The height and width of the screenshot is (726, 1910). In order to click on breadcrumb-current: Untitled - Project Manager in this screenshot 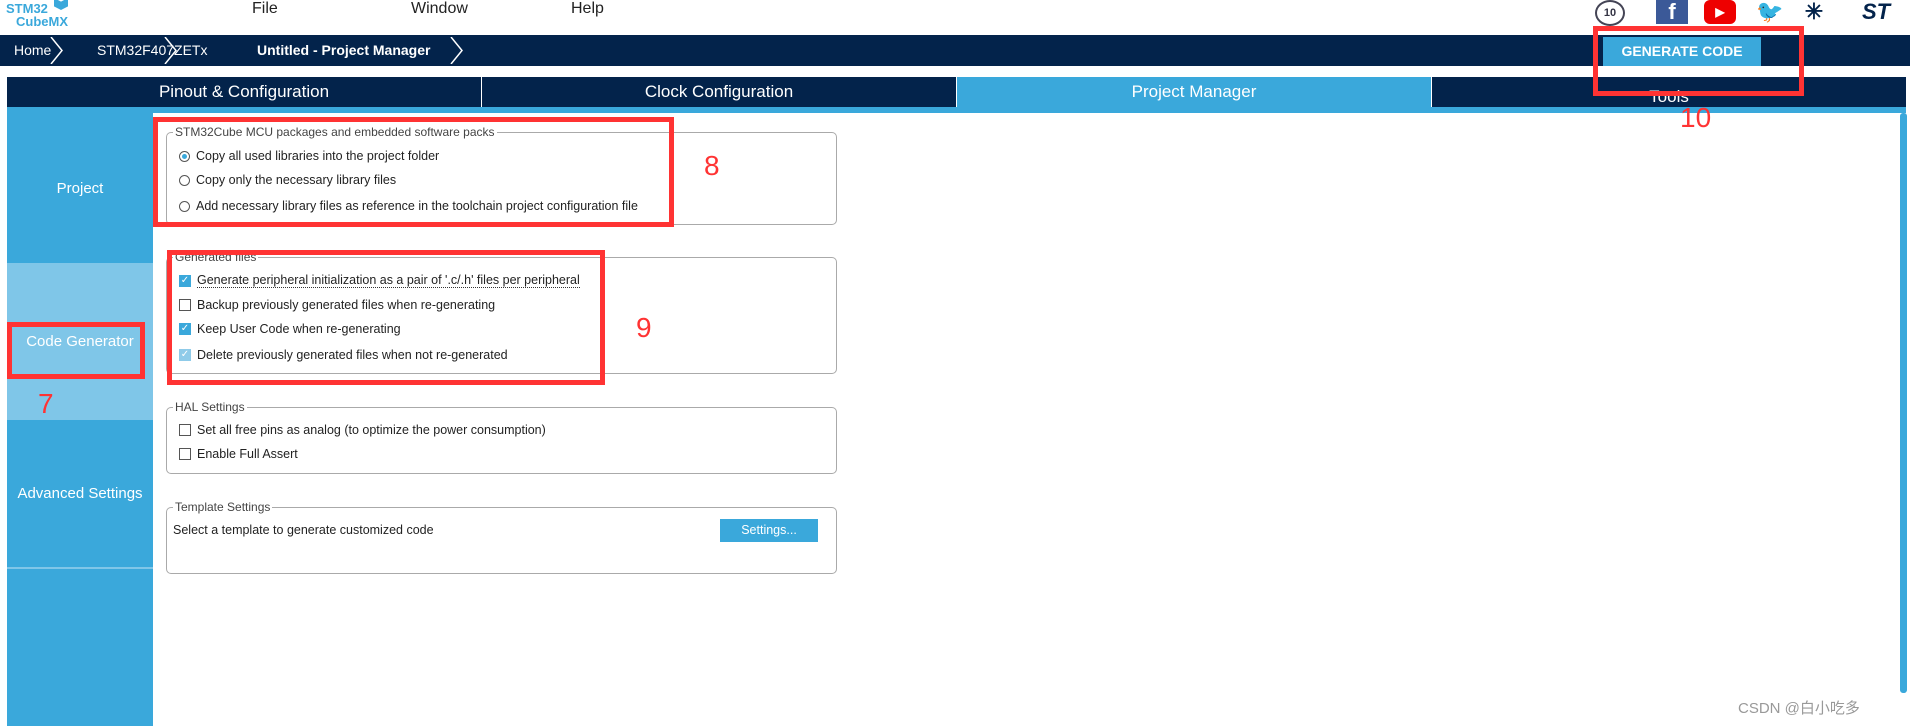, I will do `click(343, 50)`.